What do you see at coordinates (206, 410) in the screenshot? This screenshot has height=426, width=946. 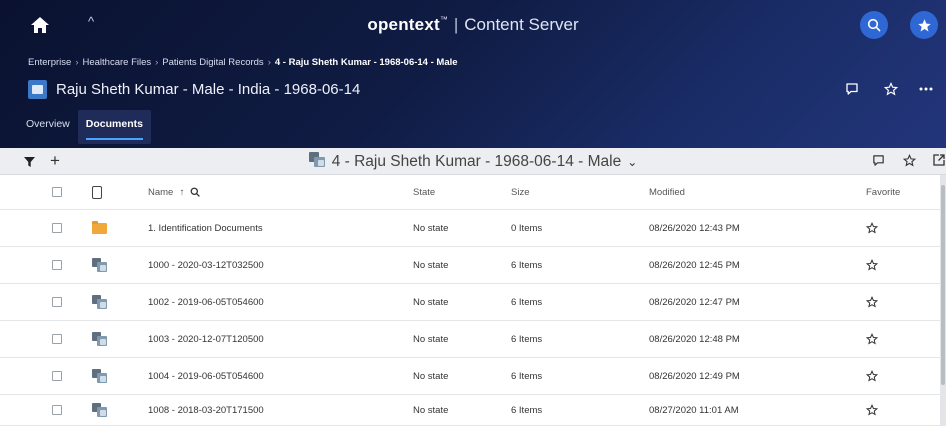 I see `row-name: 1008 - 2018-03-20T171500` at bounding box center [206, 410].